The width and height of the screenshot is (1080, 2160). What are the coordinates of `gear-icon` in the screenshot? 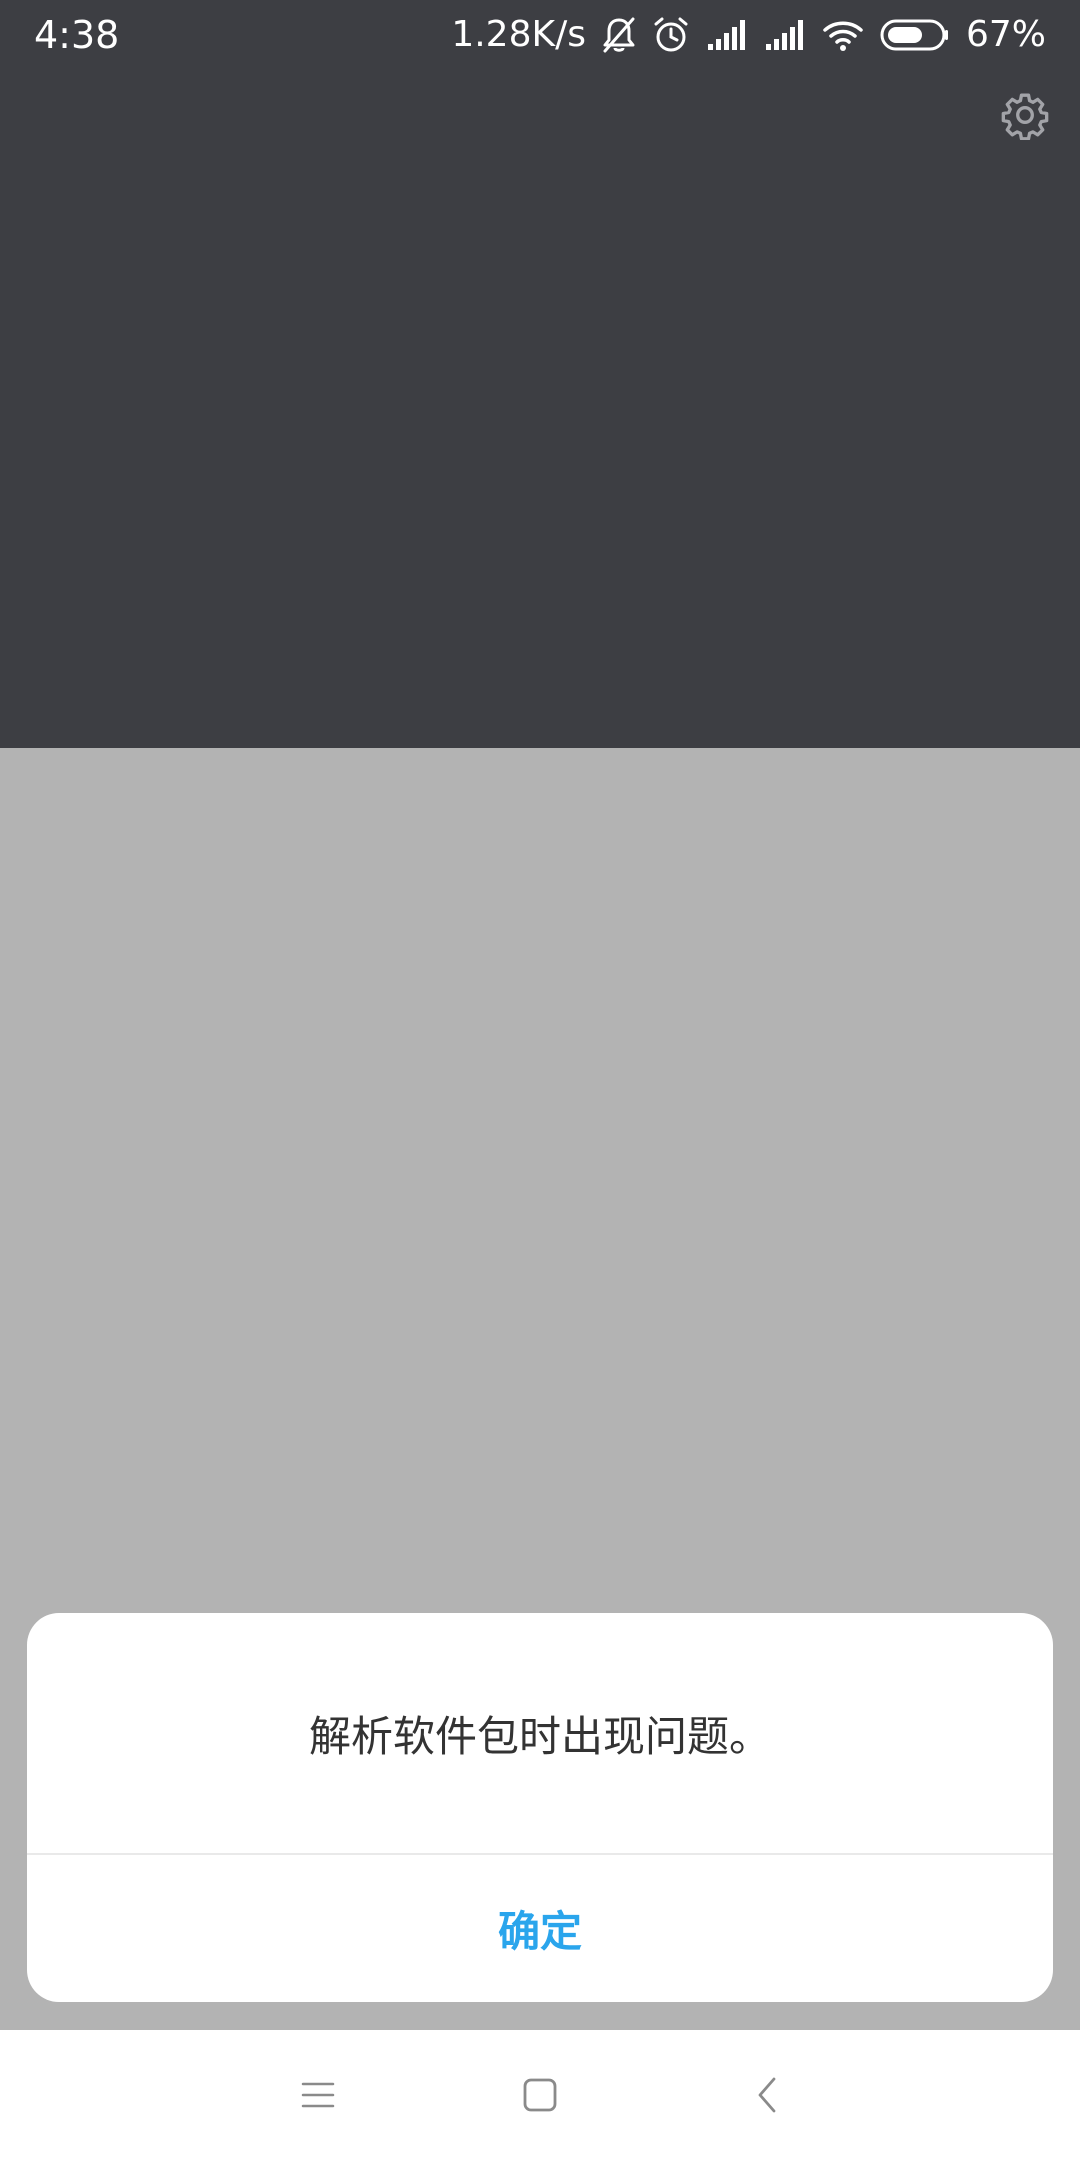 It's located at (1025, 116).